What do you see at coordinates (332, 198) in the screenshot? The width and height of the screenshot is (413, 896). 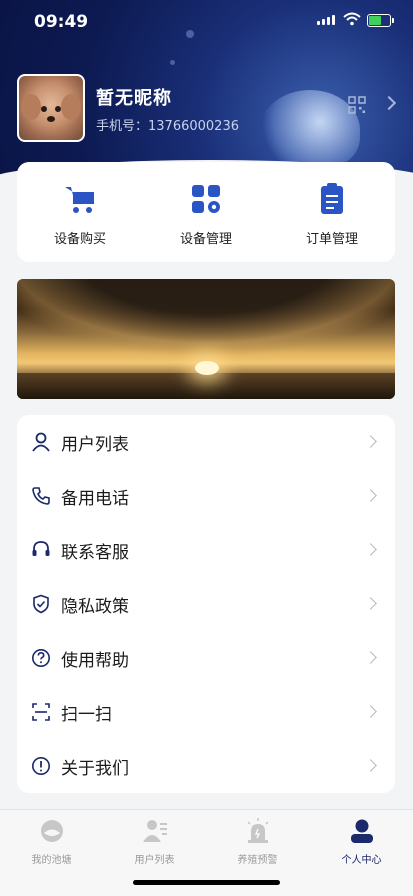 I see `clipboard-icon` at bounding box center [332, 198].